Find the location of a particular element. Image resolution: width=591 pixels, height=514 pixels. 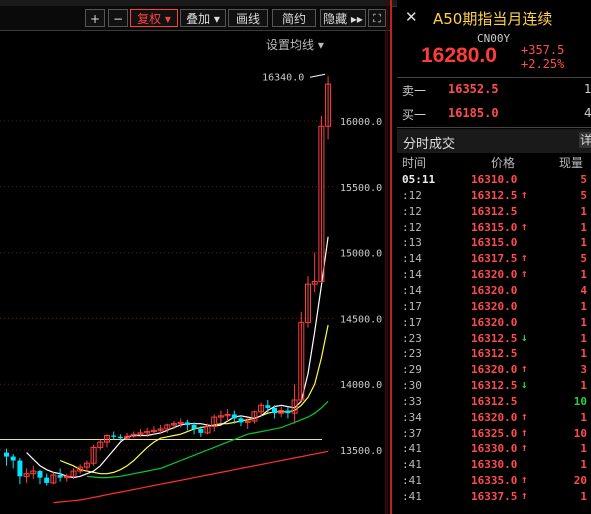

trade-row: :41 16330.0 ↑ 1 is located at coordinates (494, 449).